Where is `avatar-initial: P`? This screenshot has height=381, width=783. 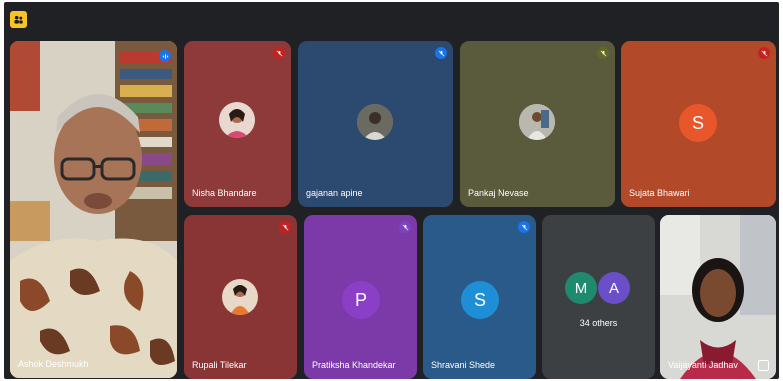 avatar-initial: P is located at coordinates (360, 299).